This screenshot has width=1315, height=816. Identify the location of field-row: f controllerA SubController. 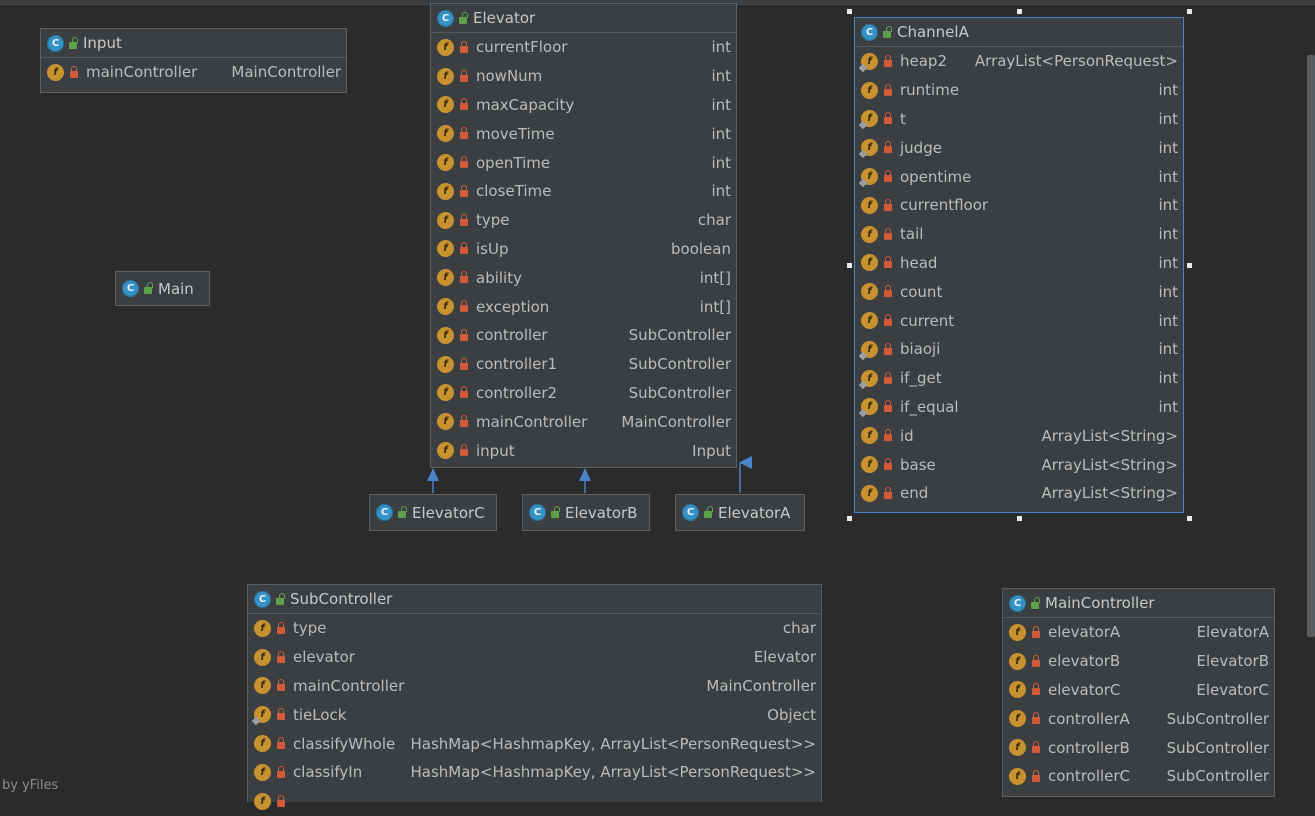
(1138, 718).